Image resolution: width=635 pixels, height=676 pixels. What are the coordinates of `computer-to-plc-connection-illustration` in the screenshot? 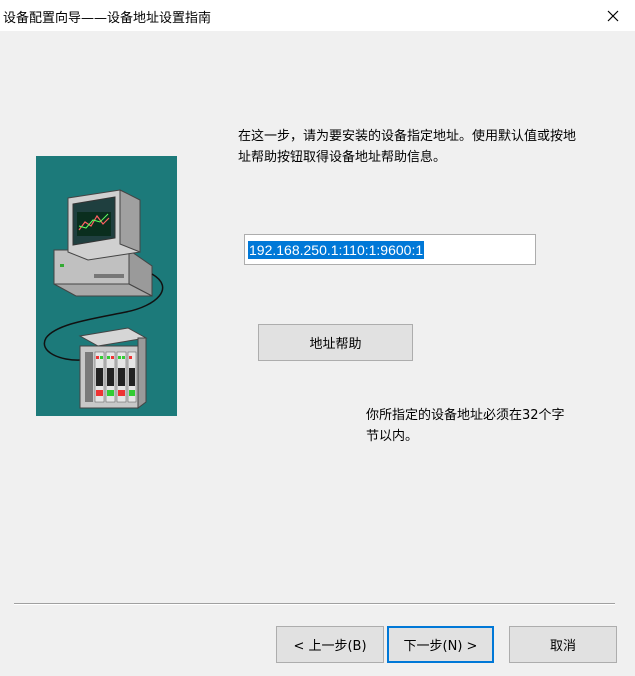 It's located at (106, 286).